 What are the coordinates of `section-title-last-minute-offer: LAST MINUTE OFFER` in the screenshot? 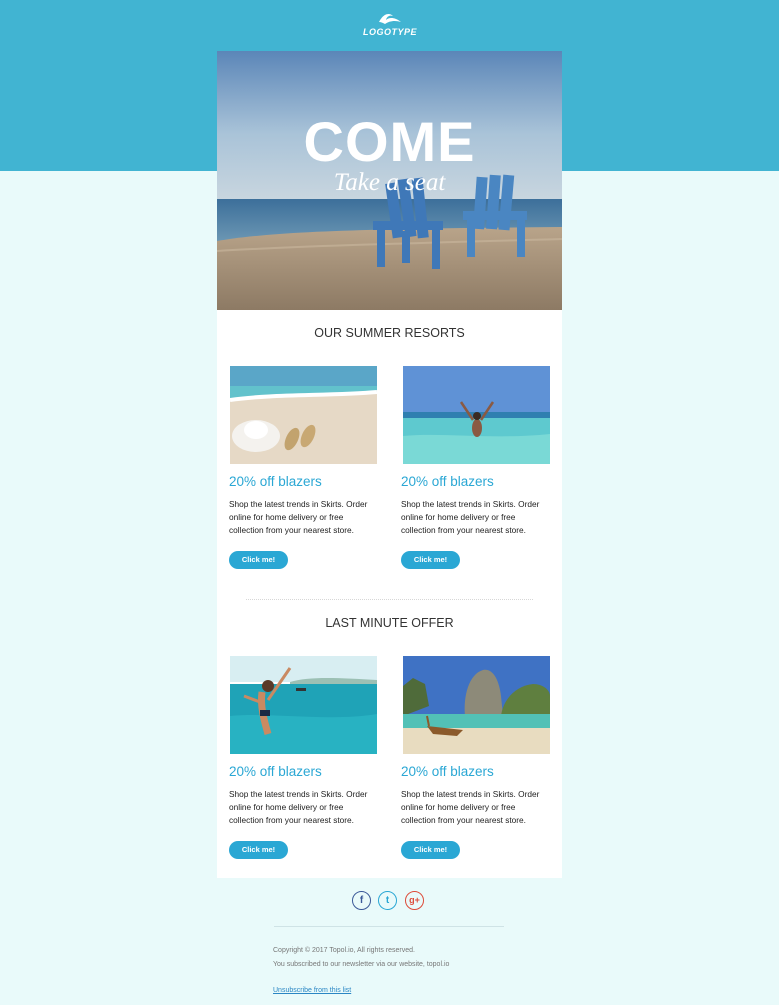 It's located at (389, 623).